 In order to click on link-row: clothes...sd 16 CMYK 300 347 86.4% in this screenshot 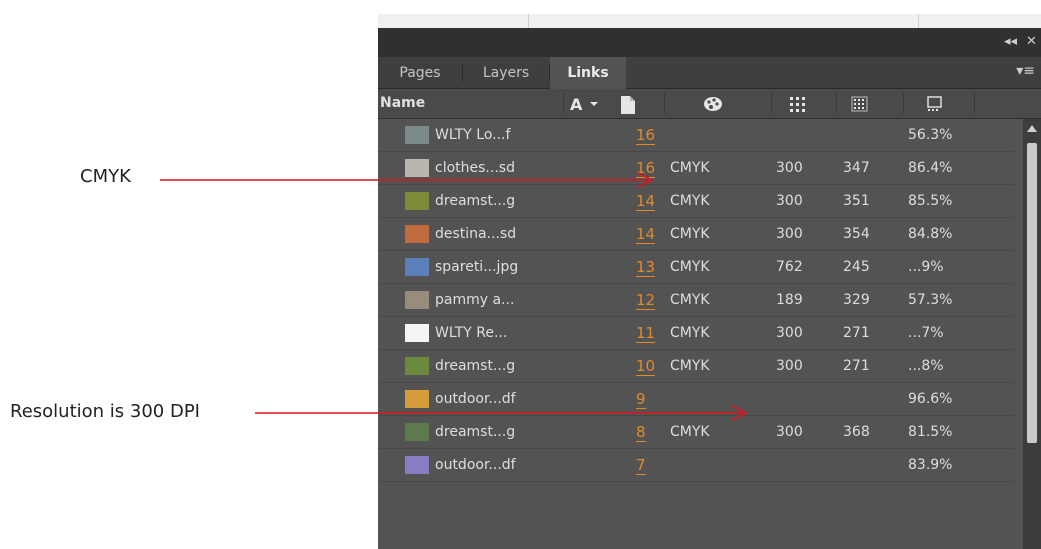, I will do `click(696, 168)`.